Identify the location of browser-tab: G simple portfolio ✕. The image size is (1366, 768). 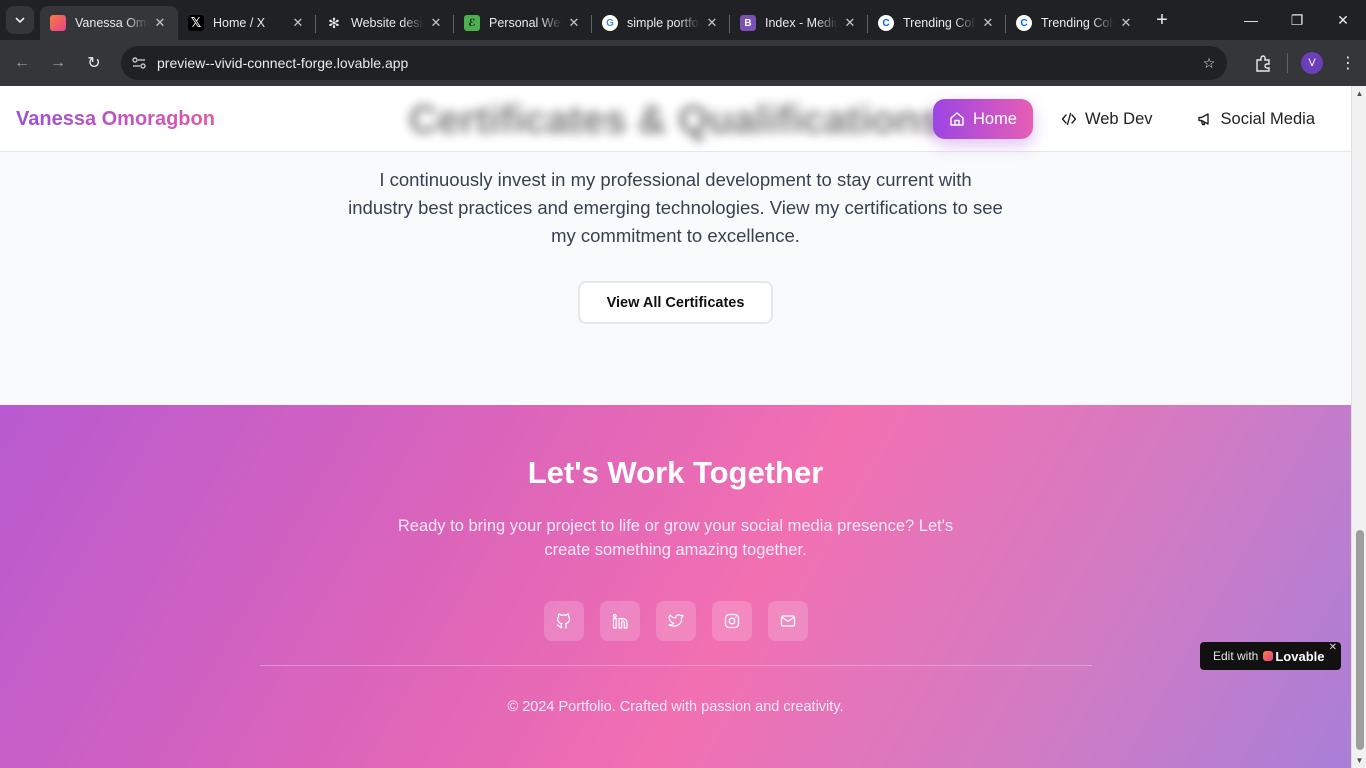
(661, 23).